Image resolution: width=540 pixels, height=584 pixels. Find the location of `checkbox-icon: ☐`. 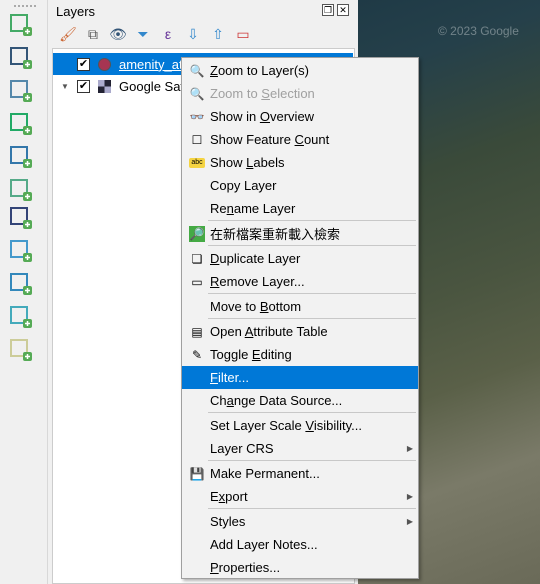

checkbox-icon: ☐ is located at coordinates (197, 139).